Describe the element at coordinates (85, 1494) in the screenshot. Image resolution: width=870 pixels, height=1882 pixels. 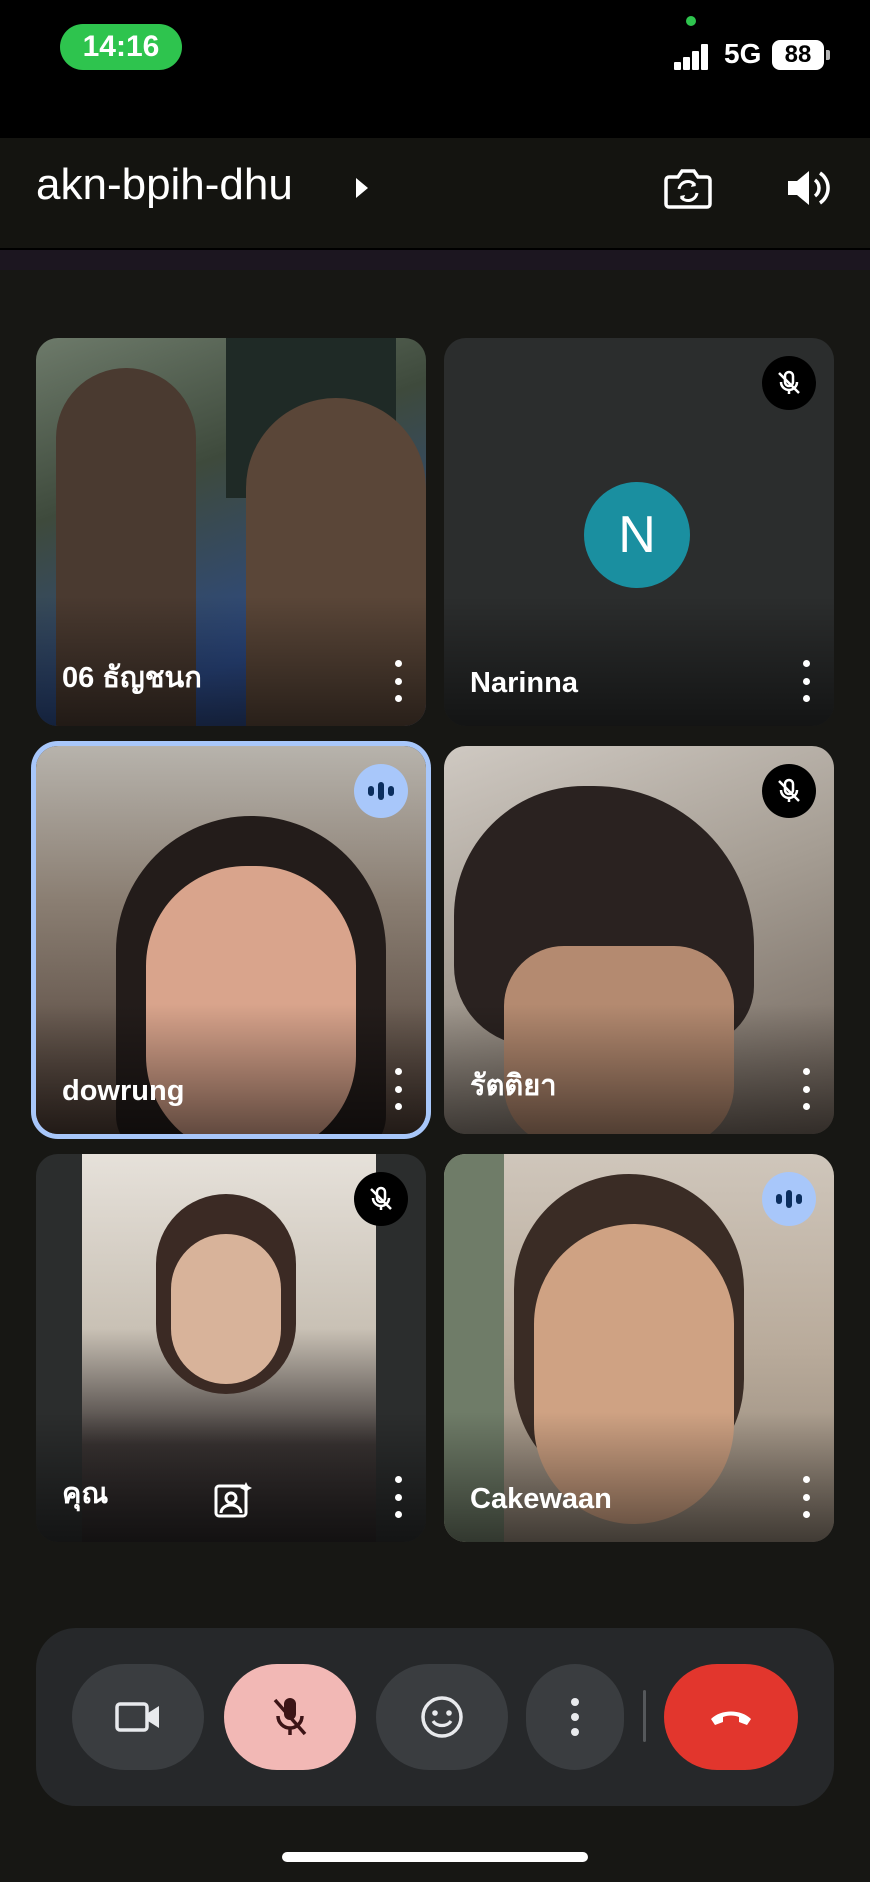
I see `participant-name: คุณ` at that location.